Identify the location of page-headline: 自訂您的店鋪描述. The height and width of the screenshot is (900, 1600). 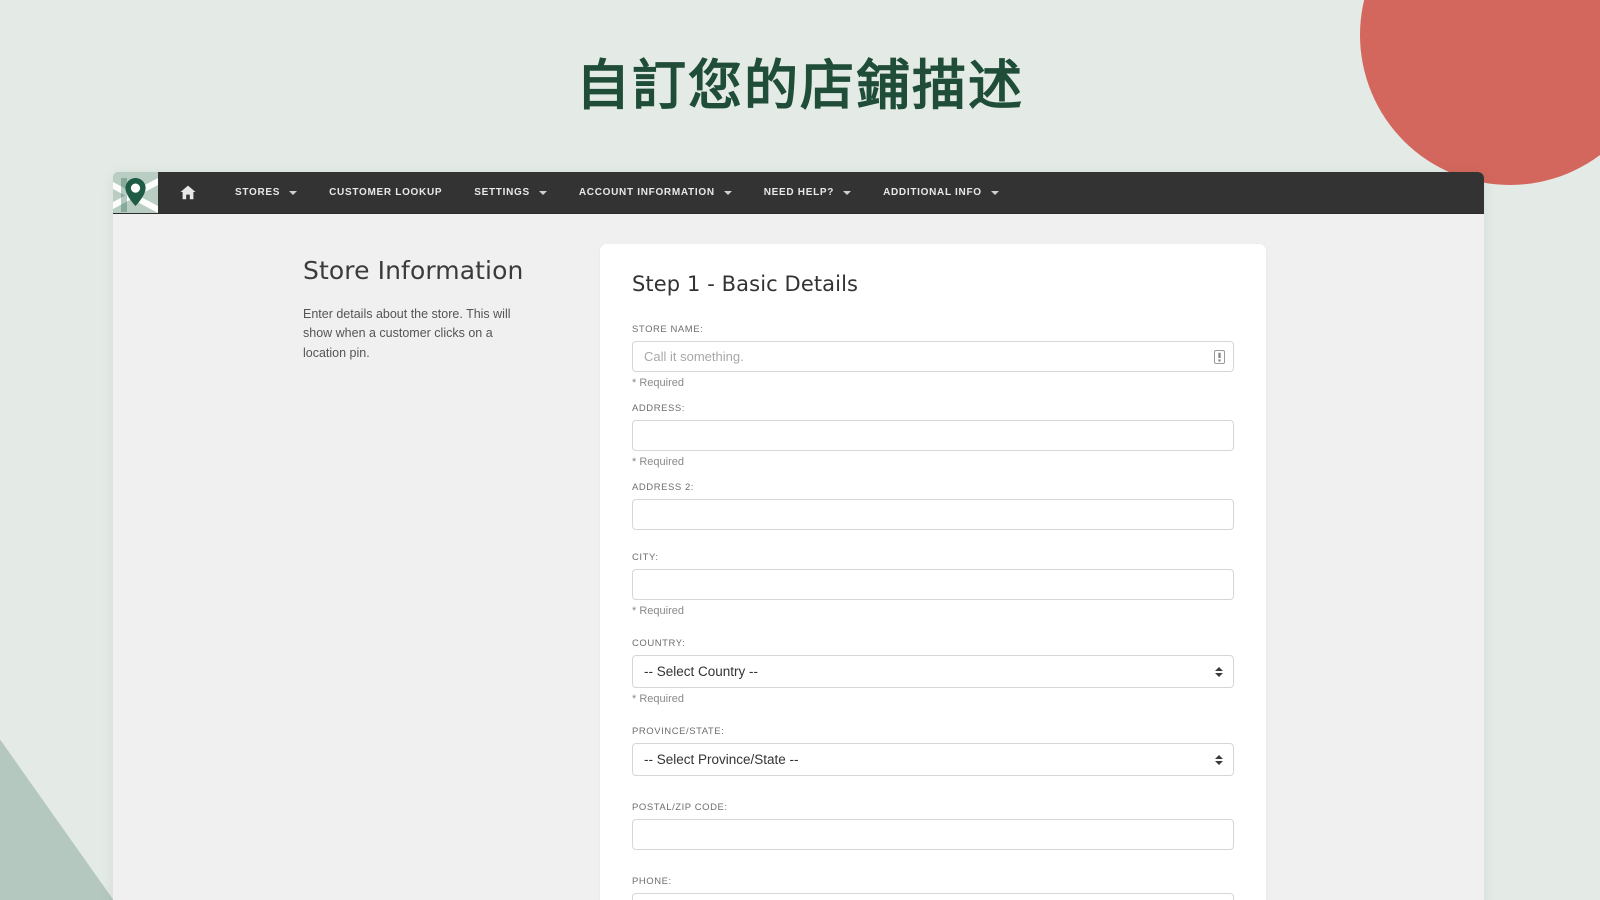
(800, 85).